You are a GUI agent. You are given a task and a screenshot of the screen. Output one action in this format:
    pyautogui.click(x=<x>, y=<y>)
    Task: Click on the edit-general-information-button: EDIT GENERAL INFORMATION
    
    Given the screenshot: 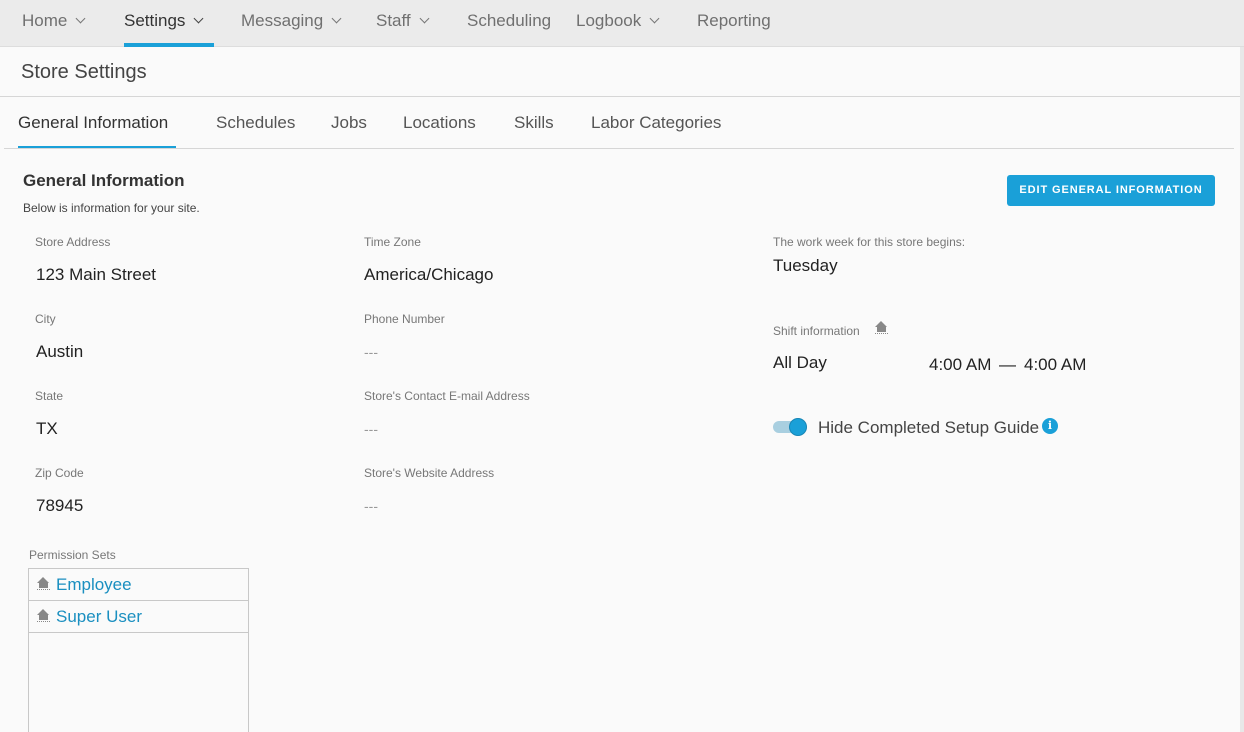 What is the action you would take?
    pyautogui.click(x=1111, y=190)
    